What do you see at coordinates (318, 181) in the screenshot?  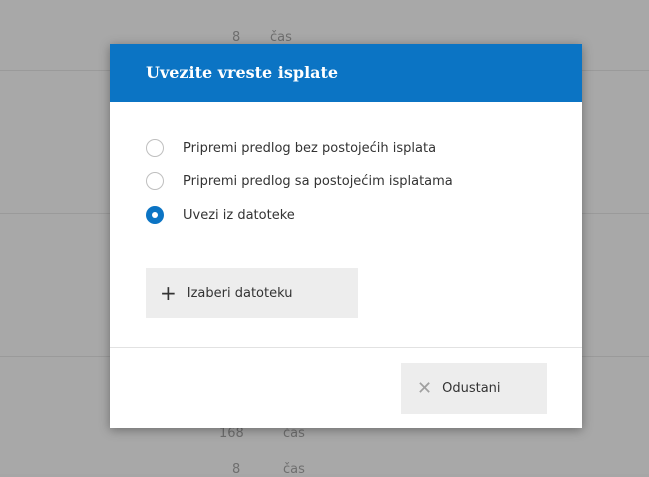 I see `radio-label: Pripremi predlog sa postojećim isplatama` at bounding box center [318, 181].